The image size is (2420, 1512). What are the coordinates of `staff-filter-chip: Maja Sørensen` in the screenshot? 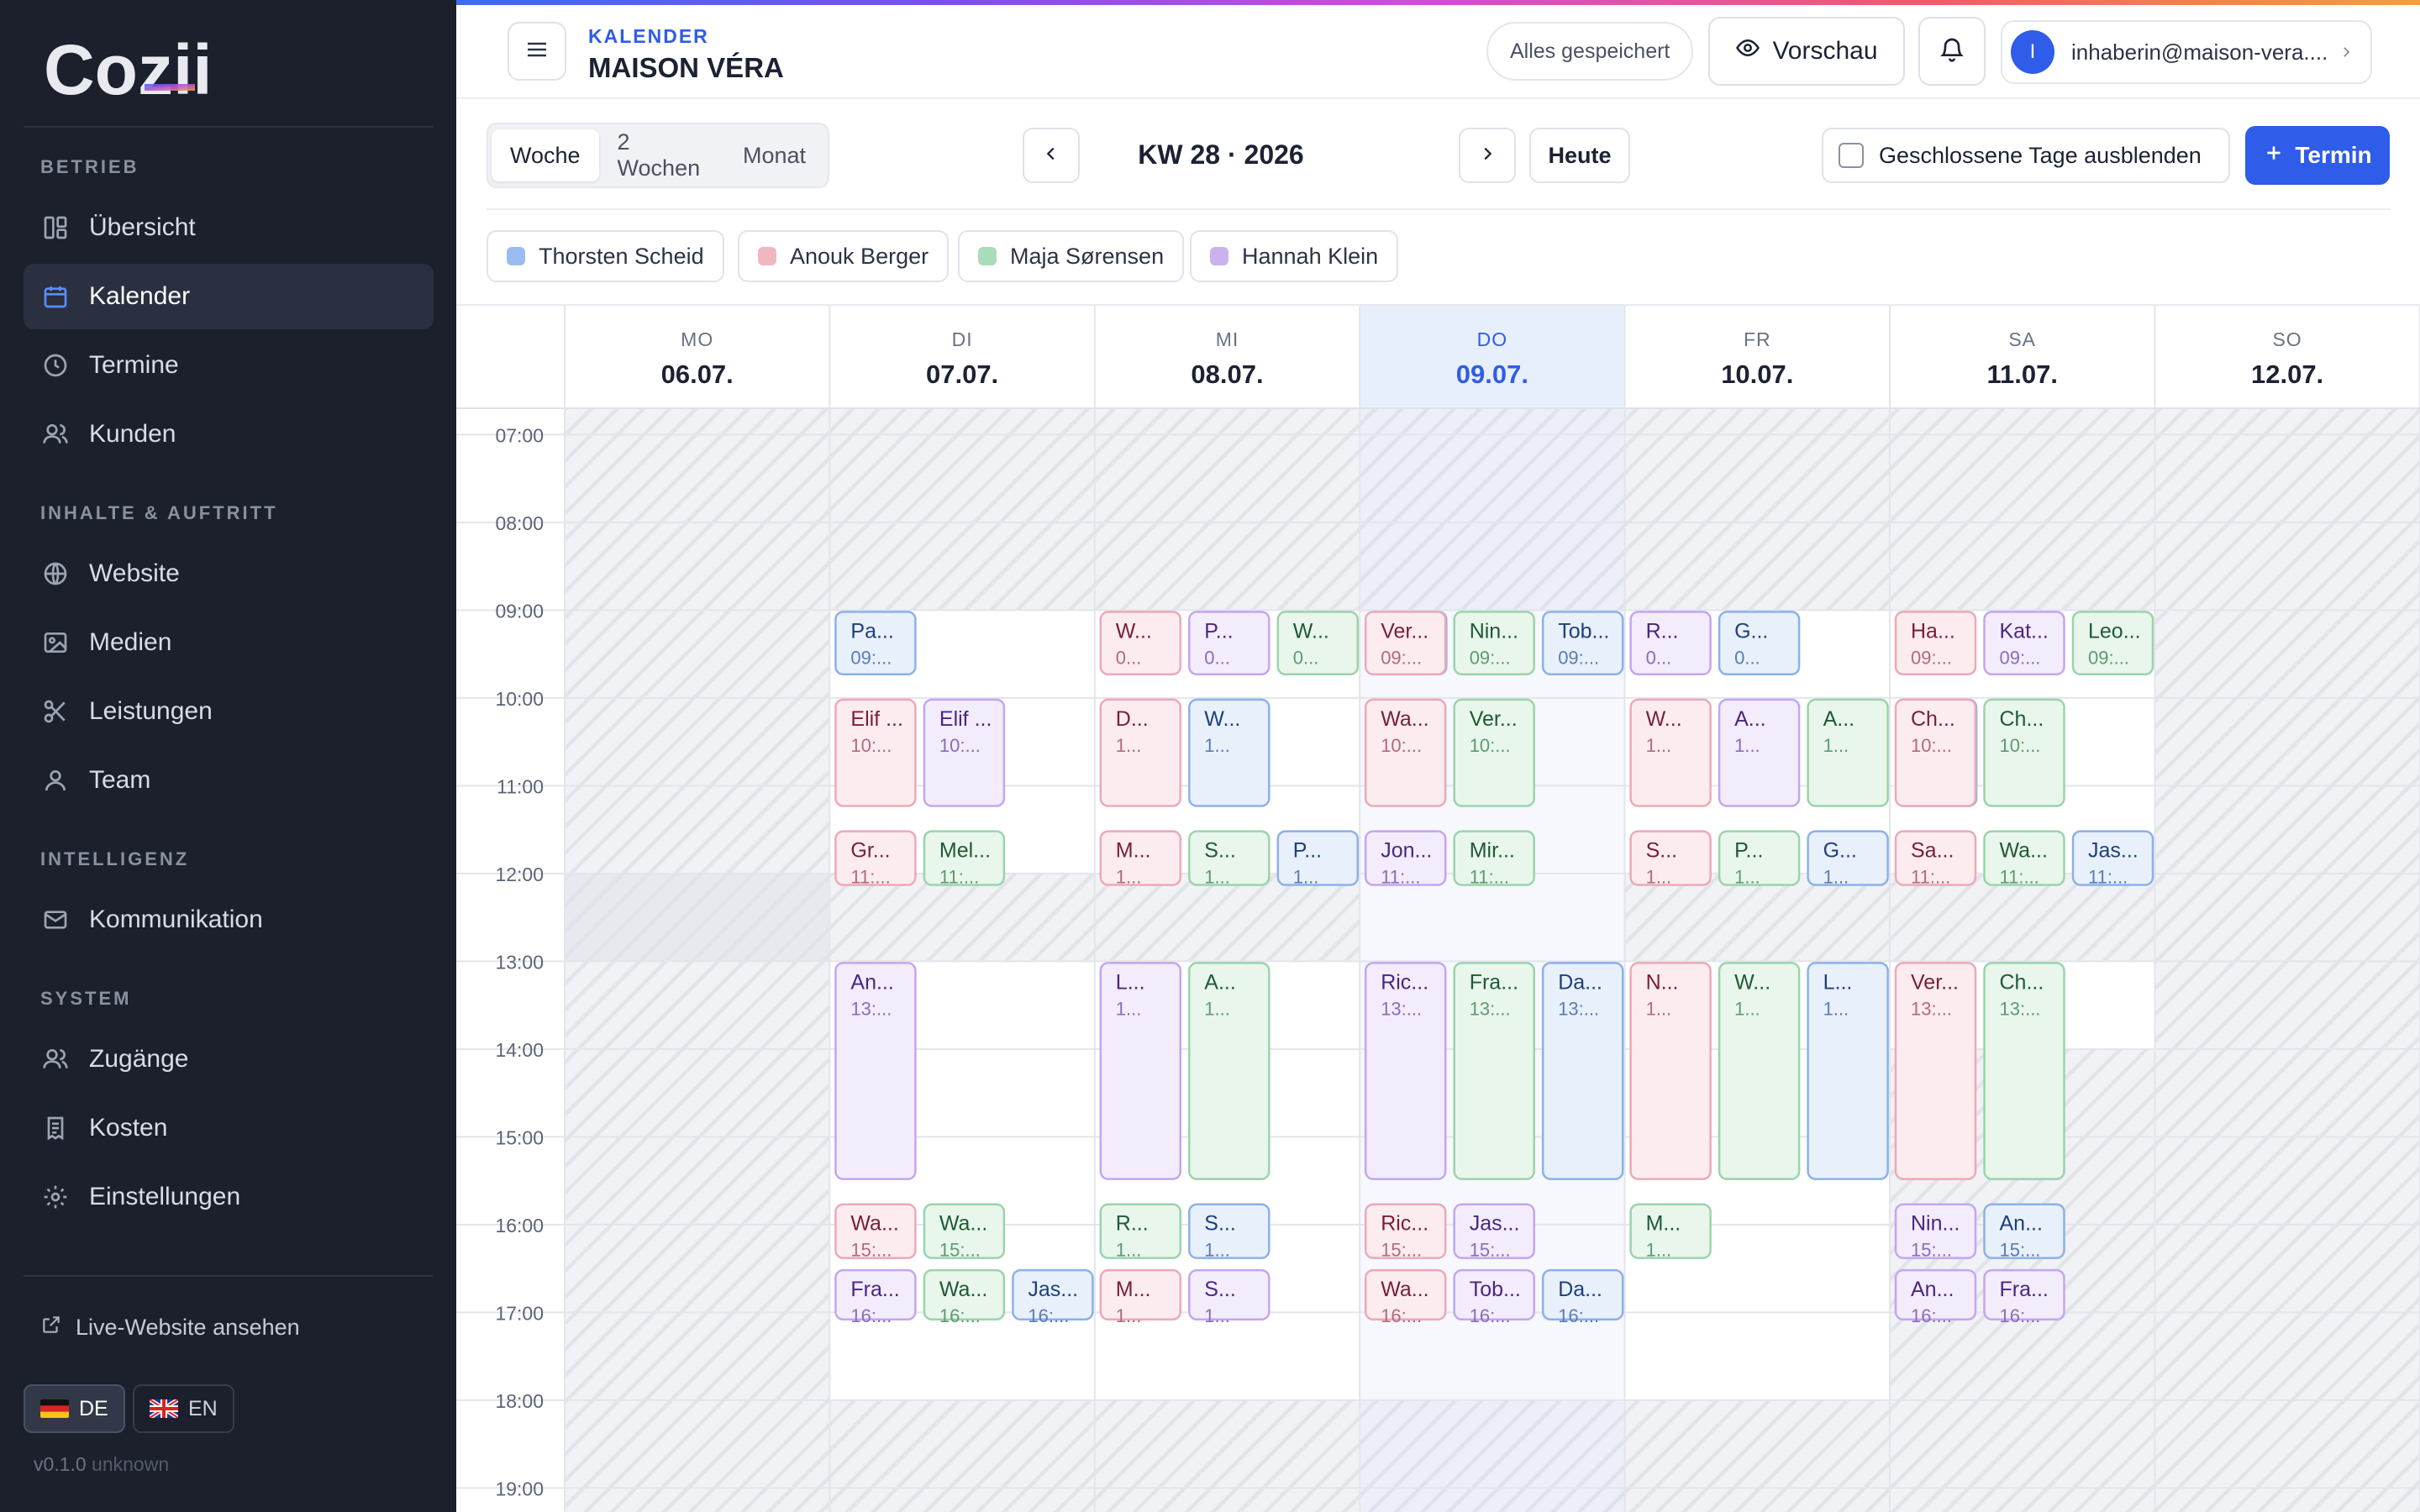 It's located at (1072, 256).